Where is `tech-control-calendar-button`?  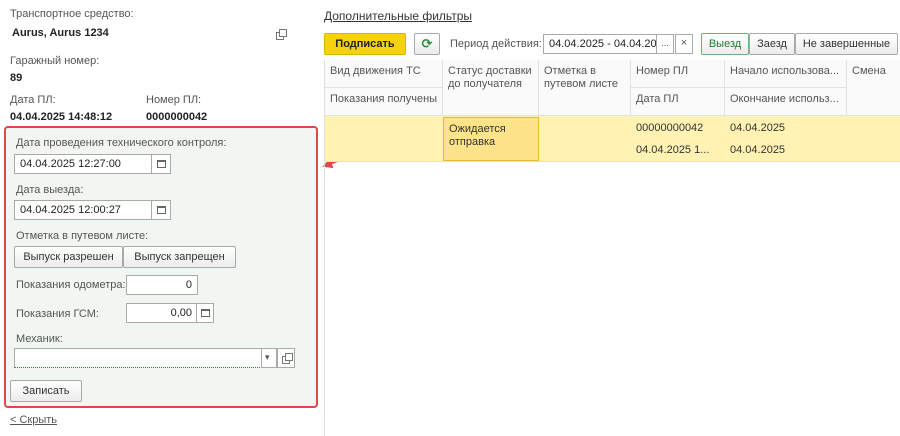
tech-control-calendar-button is located at coordinates (161, 164).